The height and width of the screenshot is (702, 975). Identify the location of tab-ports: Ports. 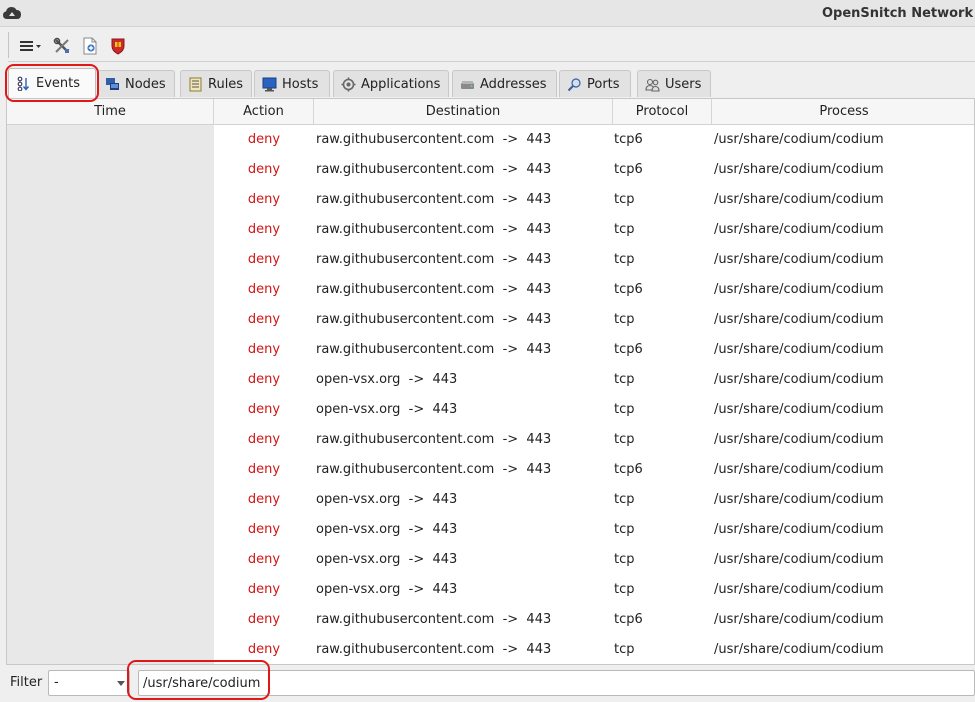
(595, 83).